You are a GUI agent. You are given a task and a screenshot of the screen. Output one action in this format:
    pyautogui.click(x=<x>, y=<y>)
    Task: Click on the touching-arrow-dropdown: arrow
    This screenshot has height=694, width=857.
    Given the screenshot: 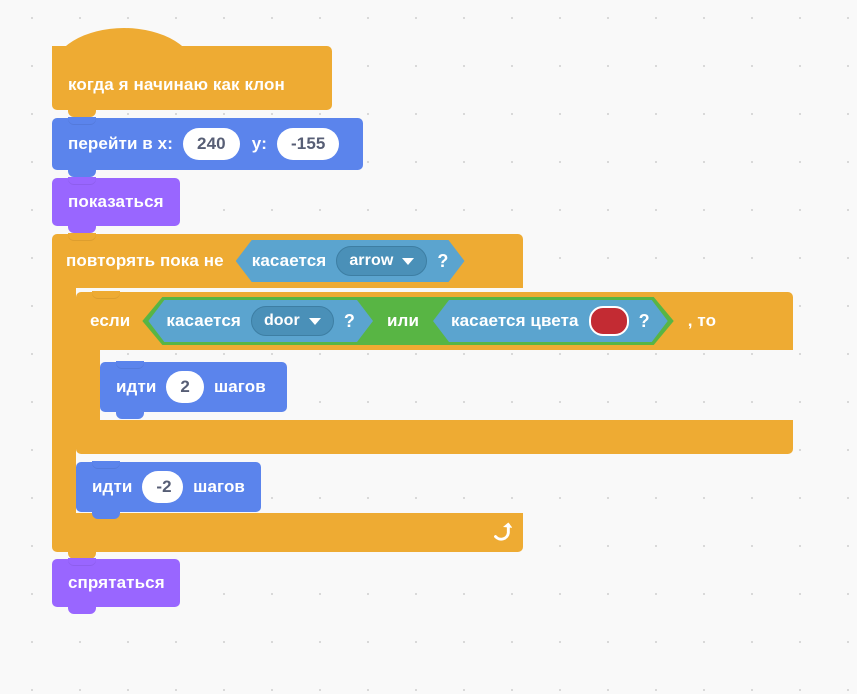 What is the action you would take?
    pyautogui.click(x=381, y=261)
    